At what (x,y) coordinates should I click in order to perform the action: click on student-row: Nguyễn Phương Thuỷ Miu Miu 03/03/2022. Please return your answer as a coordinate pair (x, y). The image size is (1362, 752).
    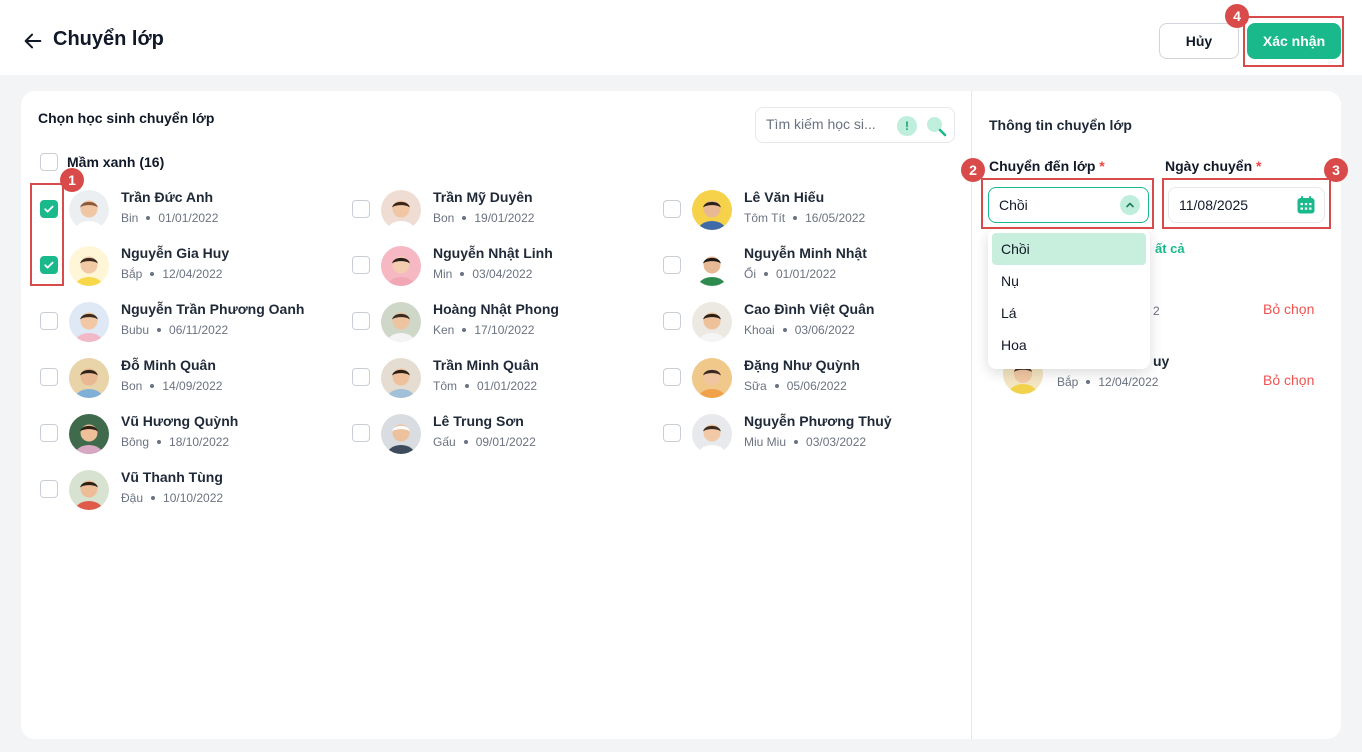
    Looking at the image, I should click on (813, 434).